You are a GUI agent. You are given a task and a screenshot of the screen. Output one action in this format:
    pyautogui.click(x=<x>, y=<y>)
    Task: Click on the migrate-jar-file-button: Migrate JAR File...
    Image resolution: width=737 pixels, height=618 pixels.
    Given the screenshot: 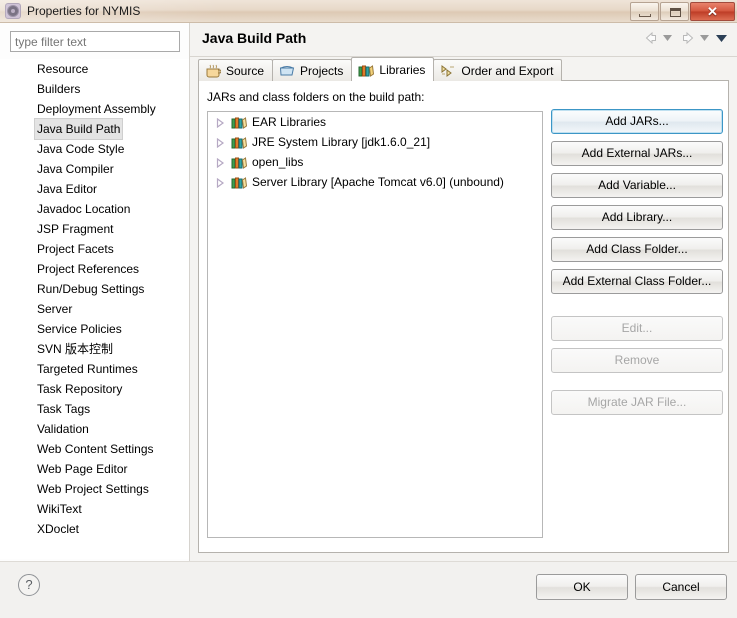 What is the action you would take?
    pyautogui.click(x=637, y=402)
    